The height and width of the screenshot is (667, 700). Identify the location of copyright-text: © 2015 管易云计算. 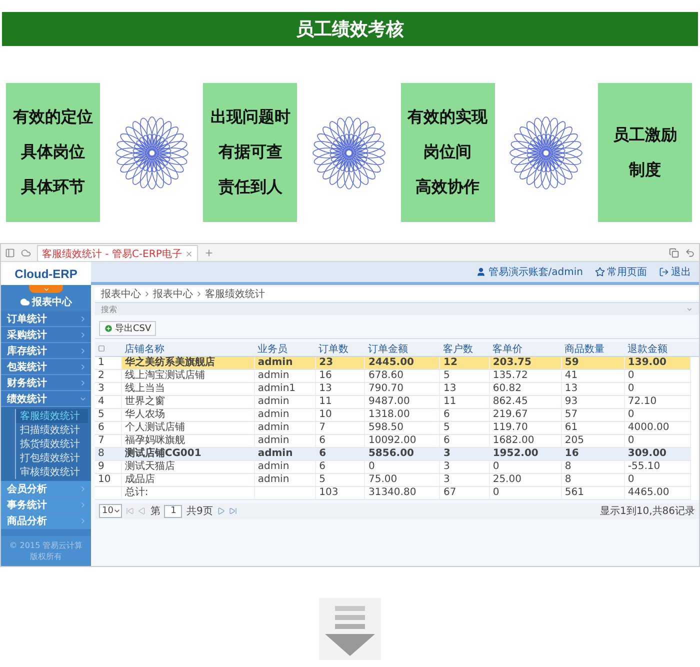
(46, 545).